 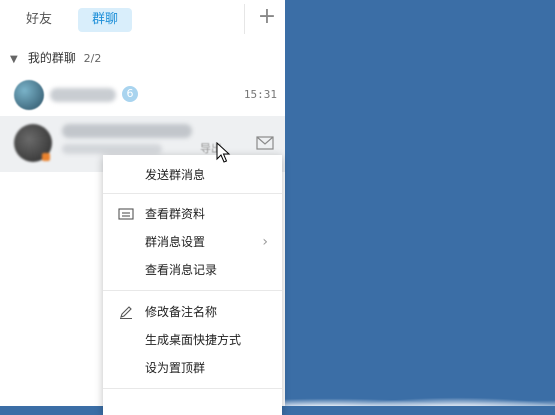 I want to click on desktop-wallpaper-snow, so click(x=420, y=397).